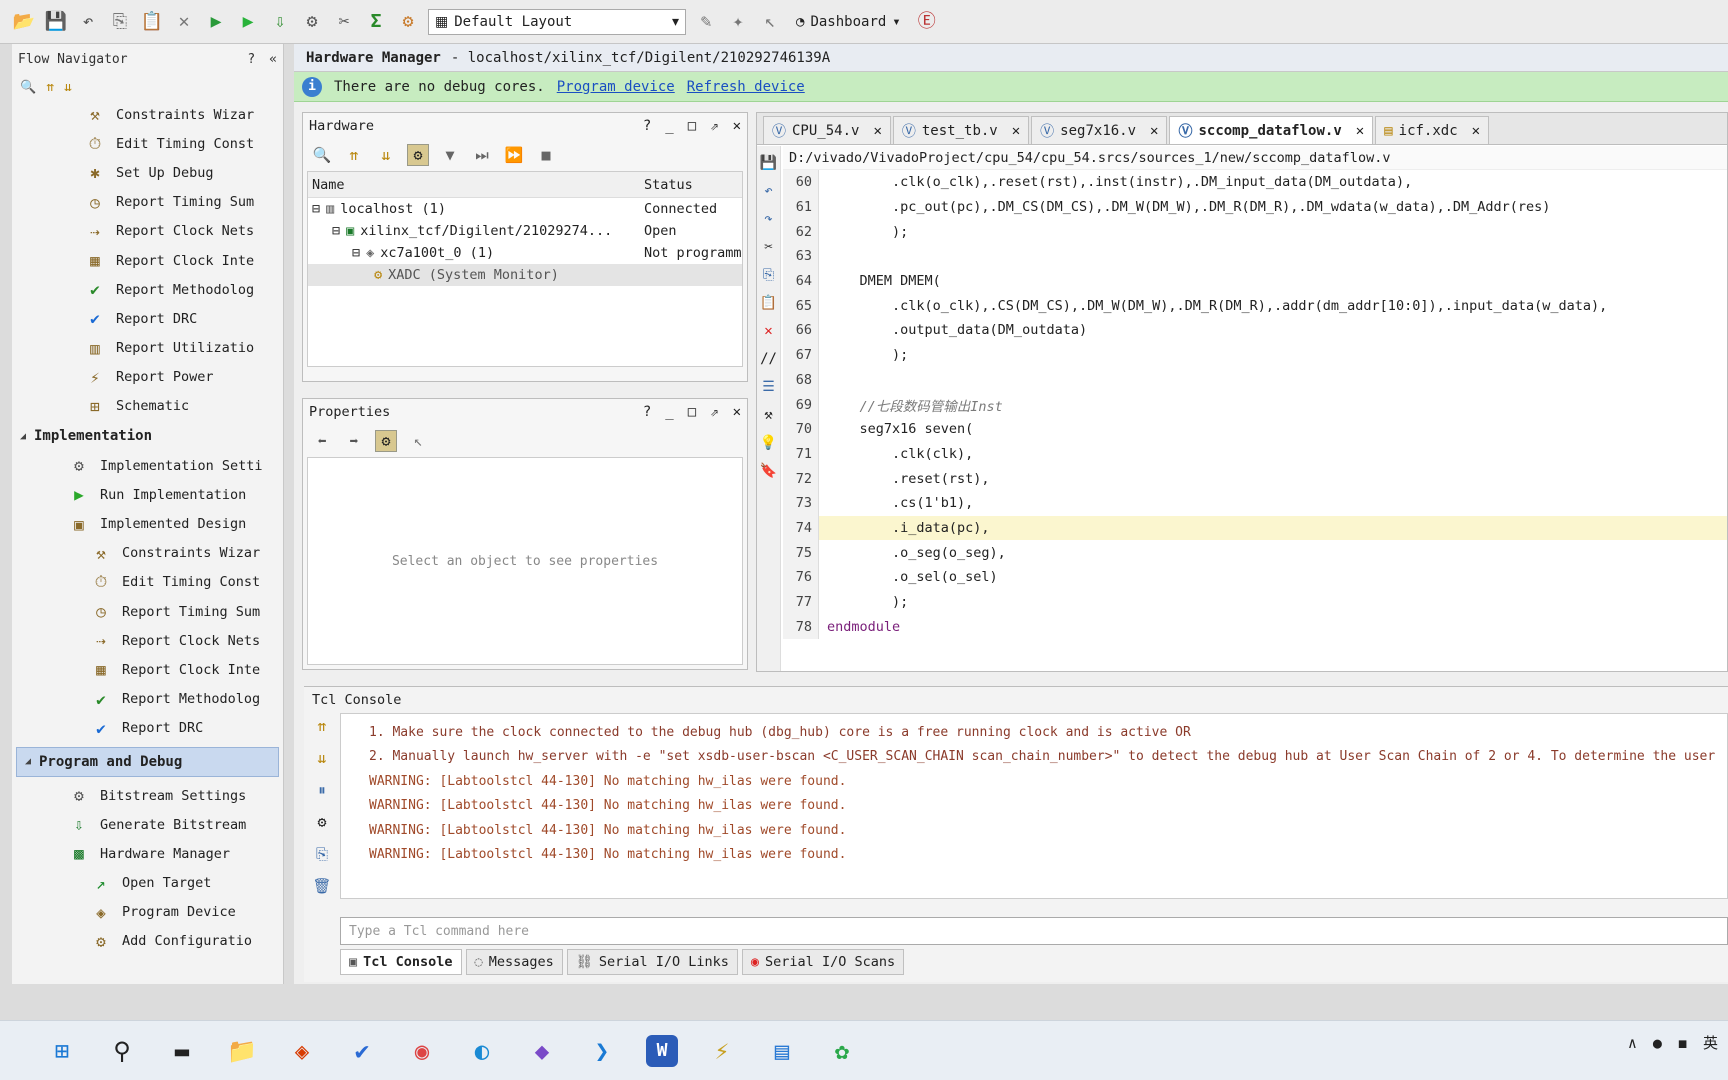 This screenshot has height=1080, width=1728. Describe the element at coordinates (1255, 429) in the screenshot. I see `code-line: 70 seg7x16 seven(` at that location.